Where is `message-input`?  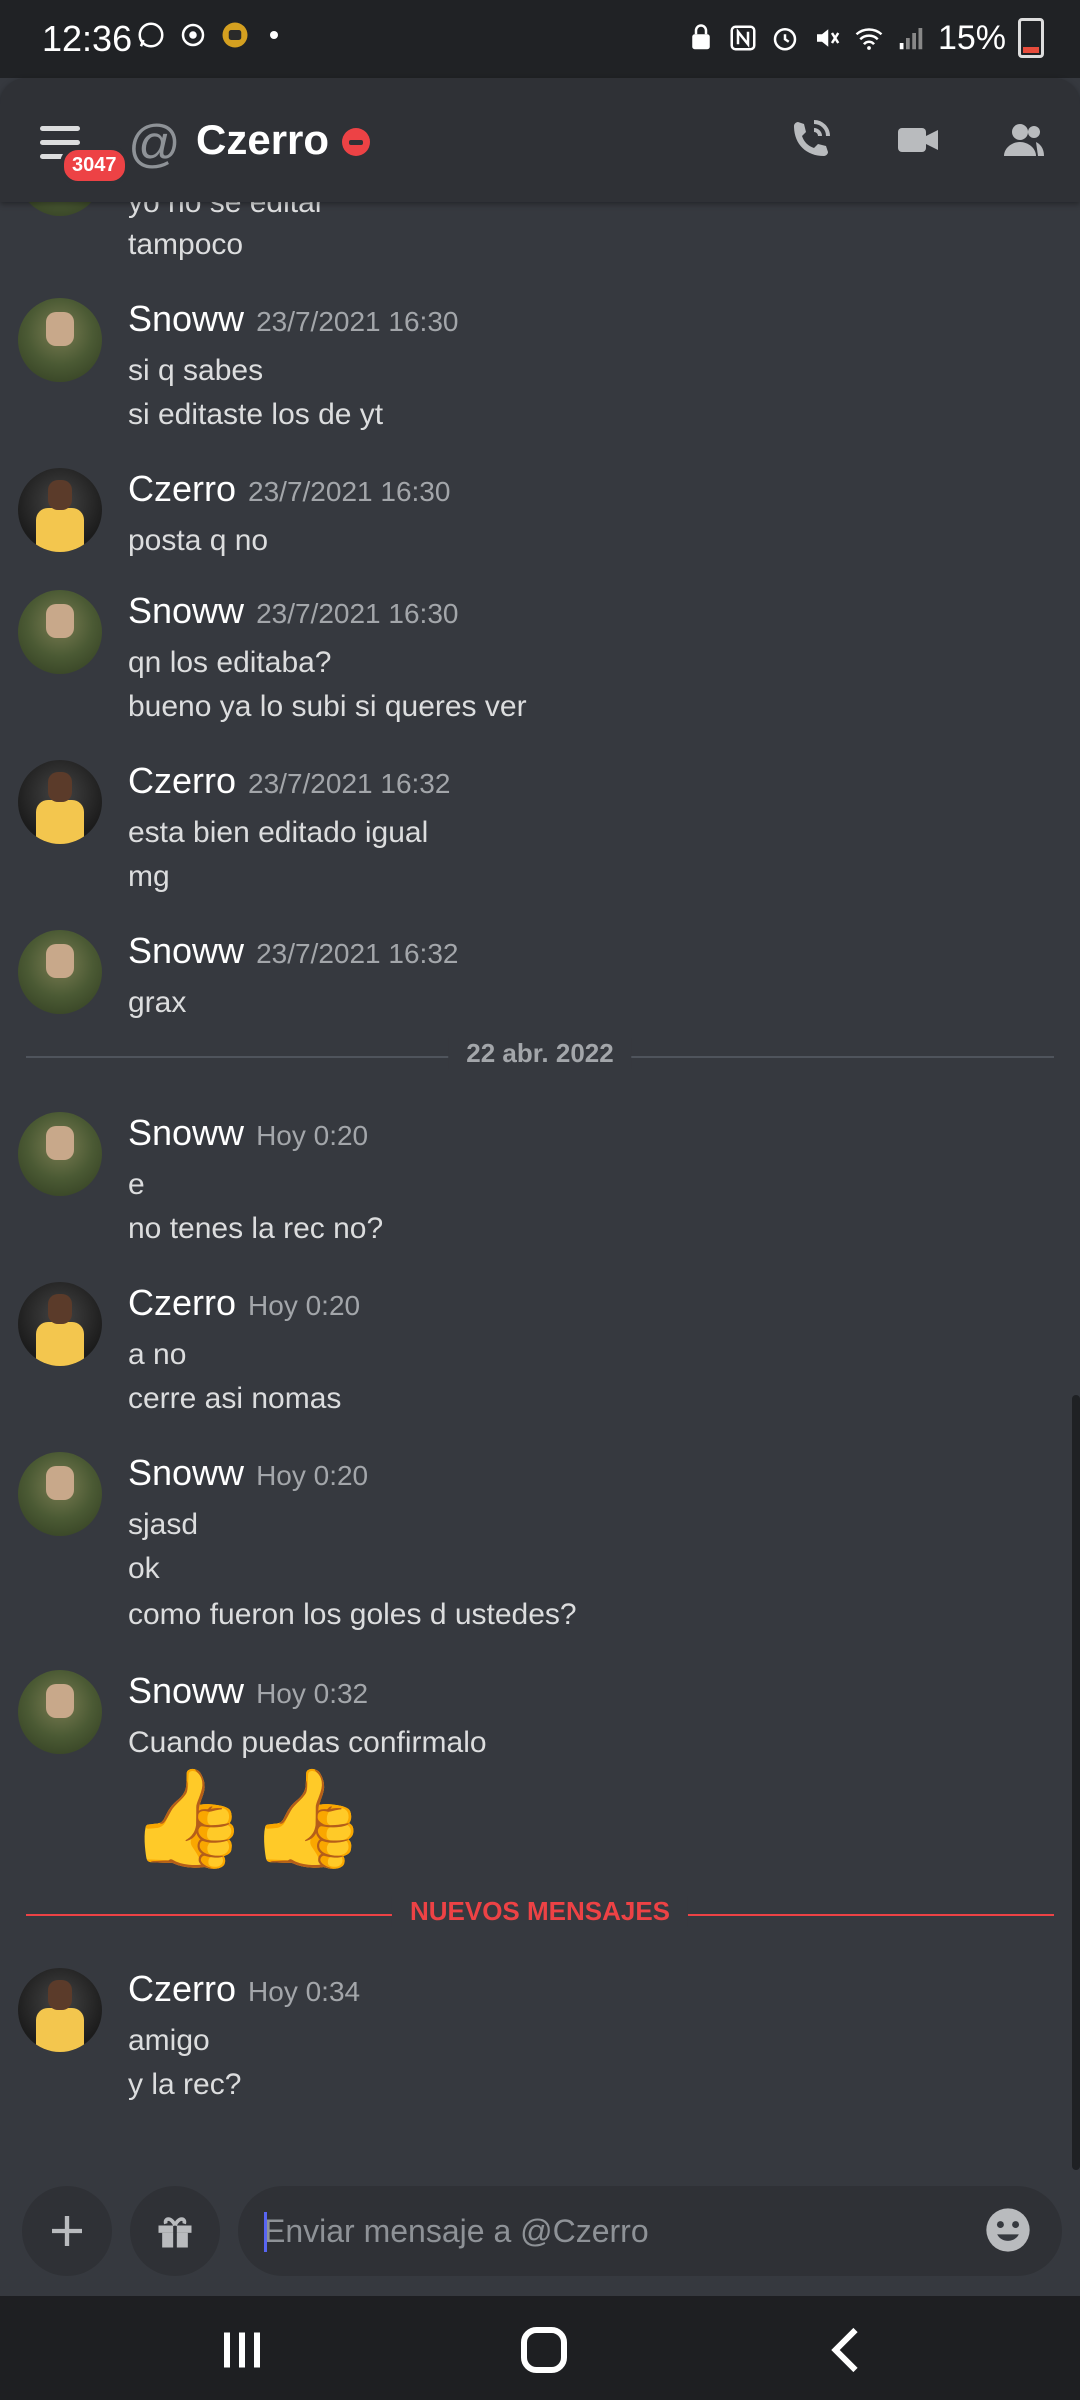 message-input is located at coordinates (650, 2231).